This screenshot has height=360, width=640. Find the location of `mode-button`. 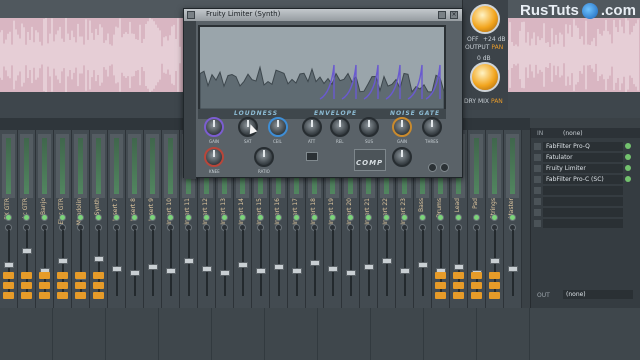

mode-button is located at coordinates (312, 156).